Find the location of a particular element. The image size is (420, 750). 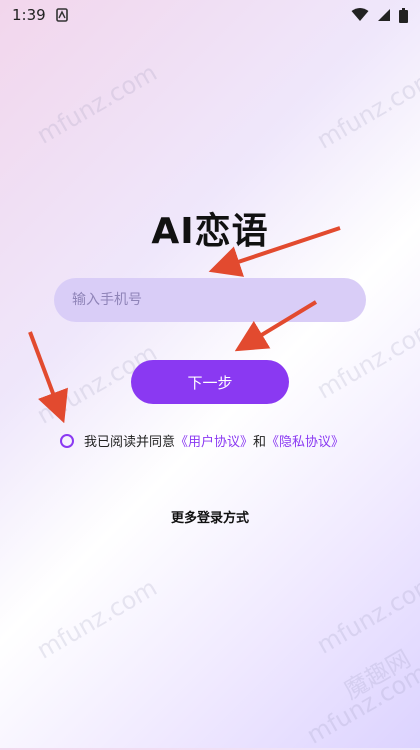

user-agreement-link: 《用户协议》 is located at coordinates (214, 442).